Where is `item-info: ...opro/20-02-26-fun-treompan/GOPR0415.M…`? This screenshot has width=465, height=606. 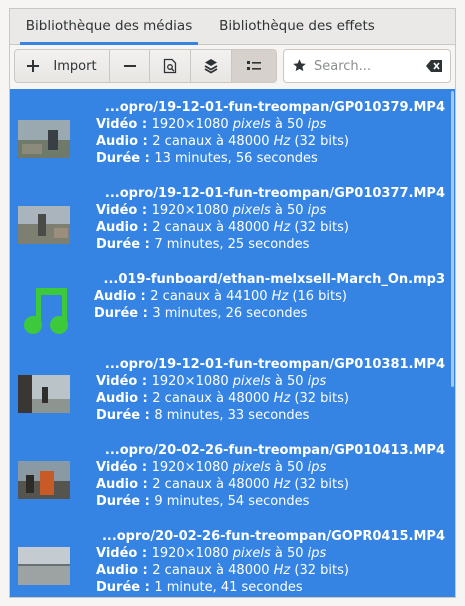
item-info: ...opro/20-02-26-fun-treompan/GOPR0415.M… is located at coordinates (270, 562).